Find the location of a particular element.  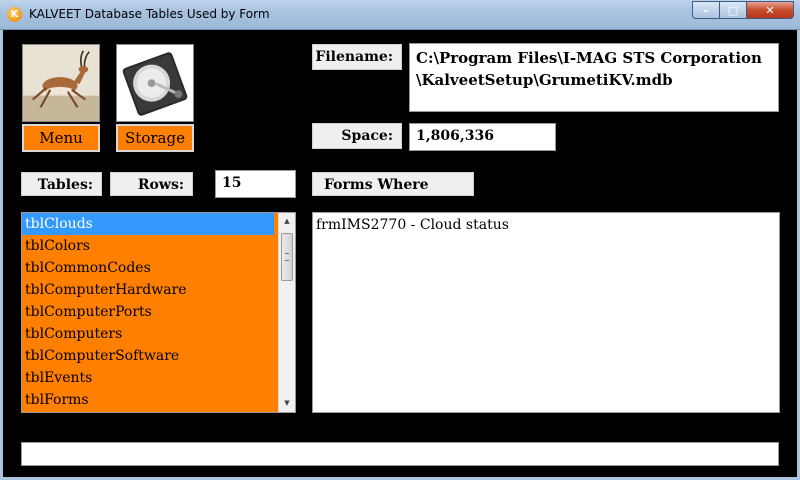

menu-button-label: Menu is located at coordinates (61, 138).